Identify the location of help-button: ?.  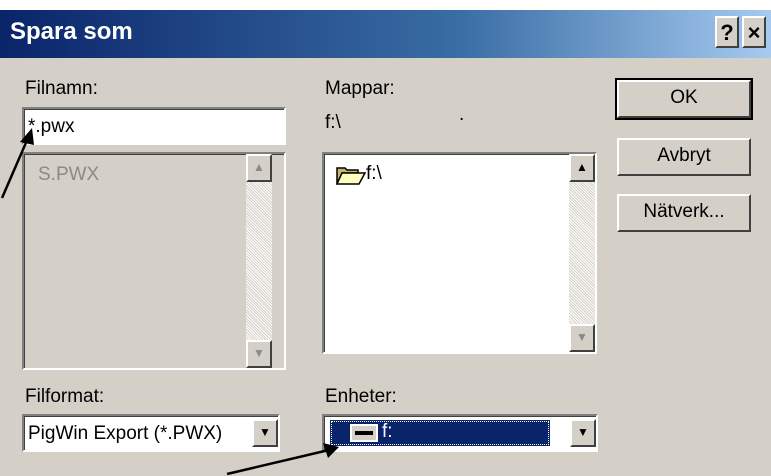
(727, 32).